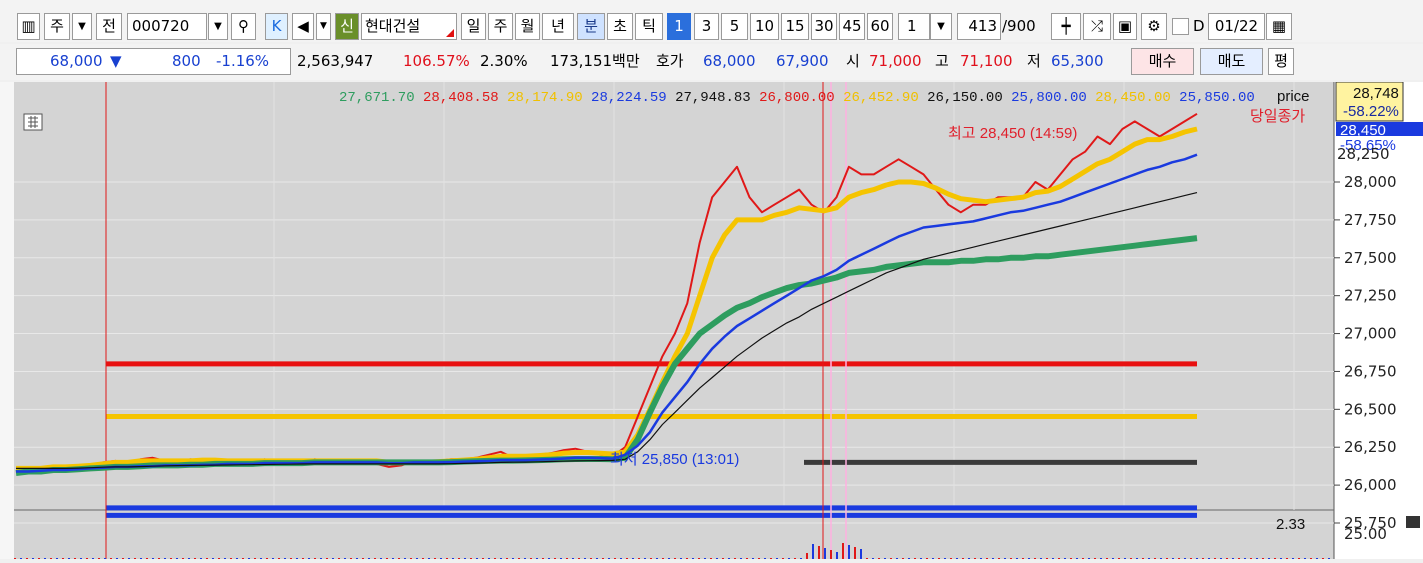 This screenshot has height=563, width=1423. What do you see at coordinates (895, 61) in the screenshot?
I see `open-price: 71,000` at bounding box center [895, 61].